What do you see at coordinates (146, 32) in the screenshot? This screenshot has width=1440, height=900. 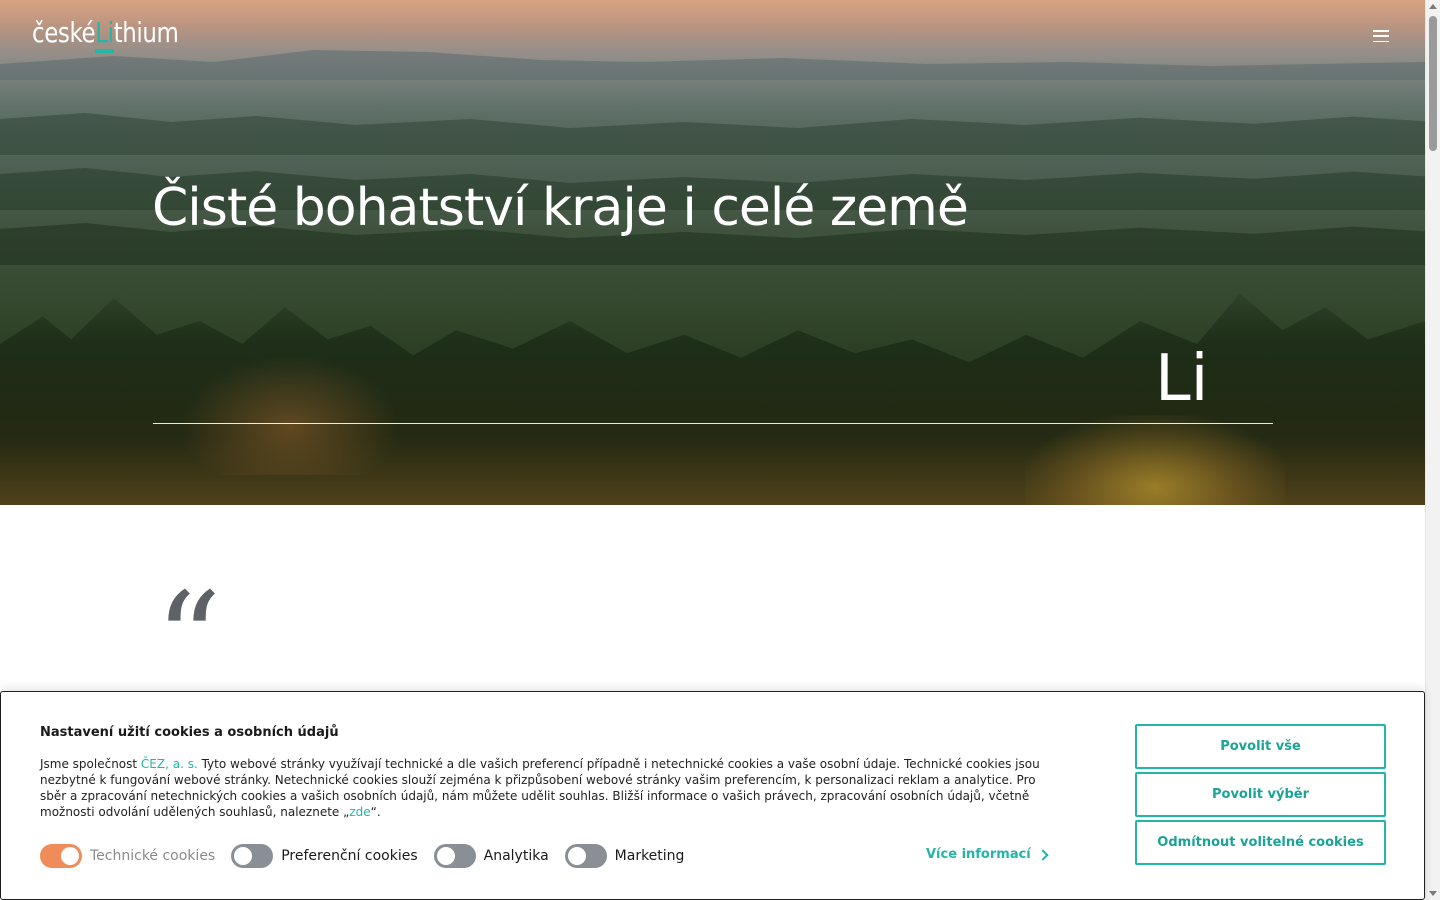 I see `logo-text-thium: thium` at bounding box center [146, 32].